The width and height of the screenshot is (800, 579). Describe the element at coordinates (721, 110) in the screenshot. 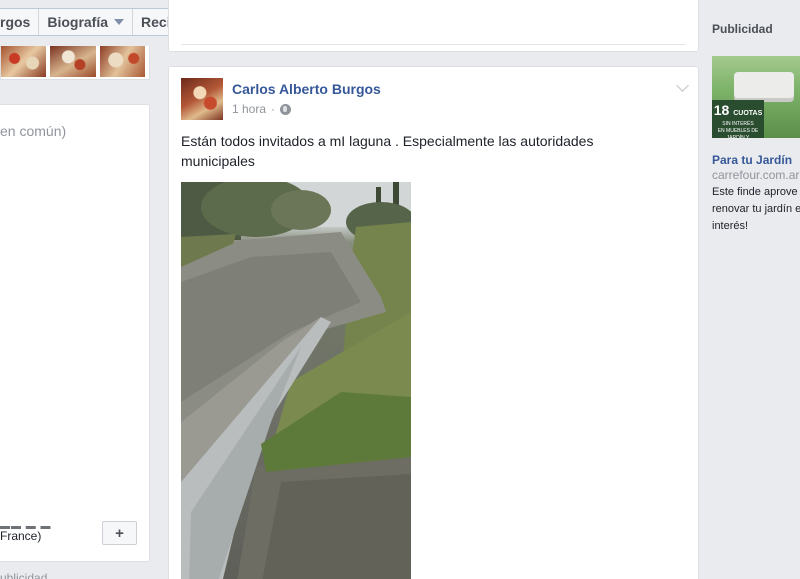

I see `ad-badge-number: 18` at that location.